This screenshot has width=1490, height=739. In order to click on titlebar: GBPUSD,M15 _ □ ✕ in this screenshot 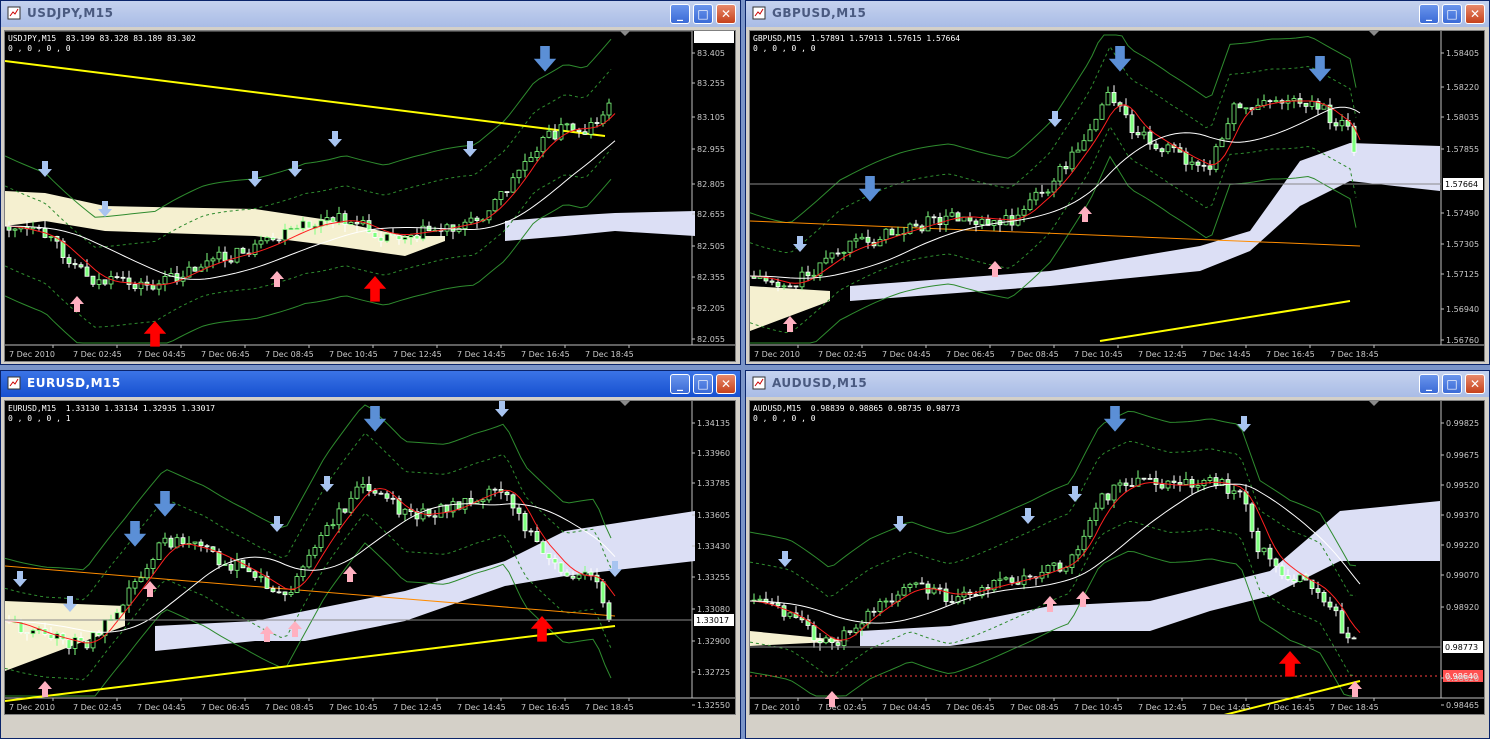, I will do `click(1117, 14)`.